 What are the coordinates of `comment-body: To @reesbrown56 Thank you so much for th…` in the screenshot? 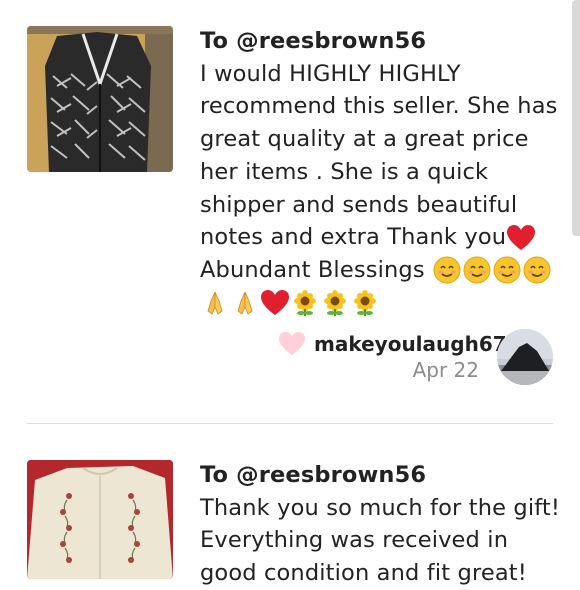 It's located at (380, 524).